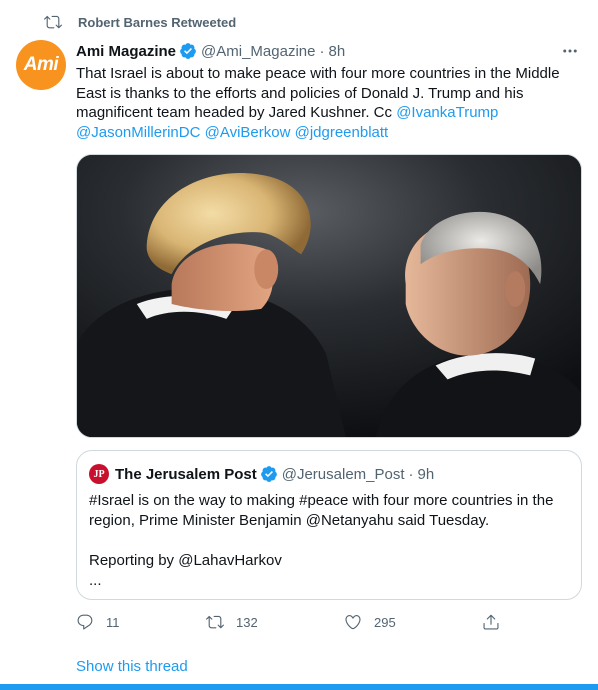  Describe the element at coordinates (370, 622) in the screenshot. I see `like-button: 295` at that location.